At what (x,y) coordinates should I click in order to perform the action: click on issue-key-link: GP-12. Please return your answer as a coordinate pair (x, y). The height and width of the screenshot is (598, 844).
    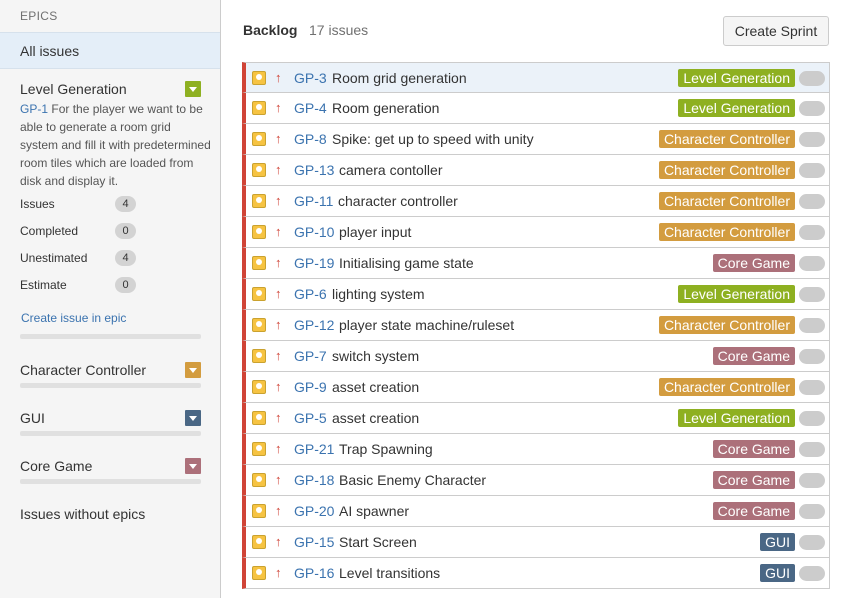
    Looking at the image, I should click on (314, 325).